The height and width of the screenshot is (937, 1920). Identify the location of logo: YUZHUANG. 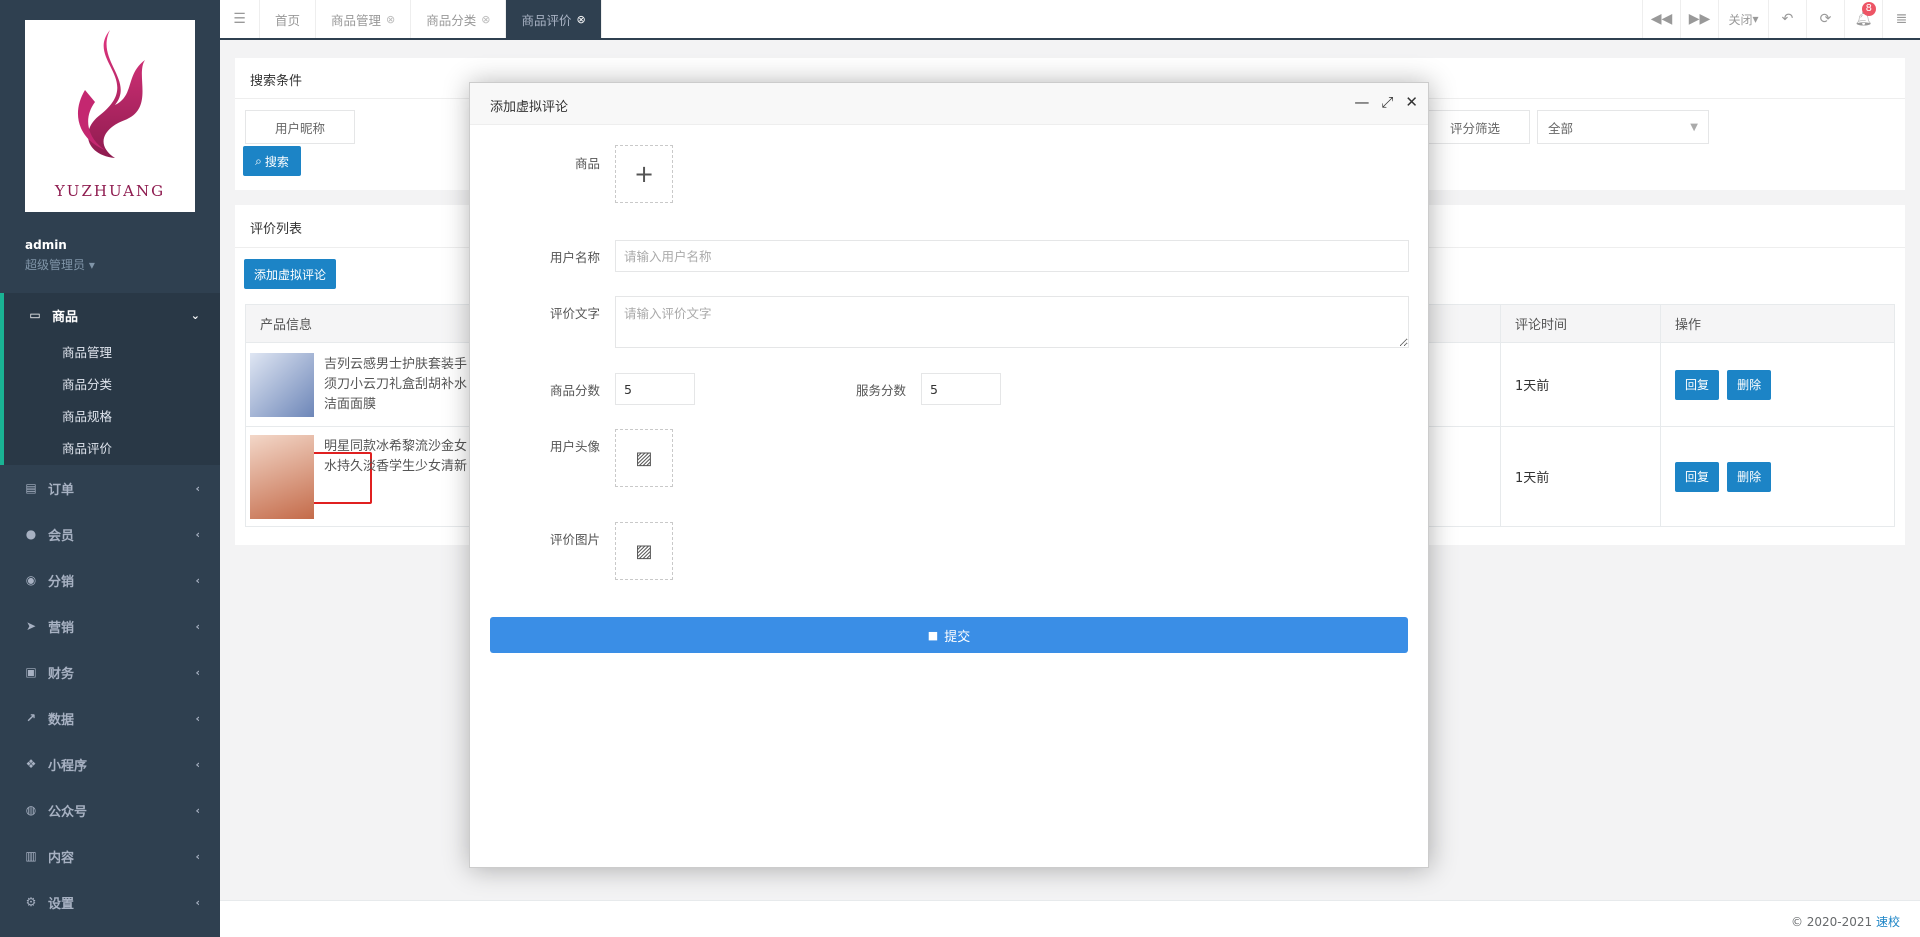
(110, 116).